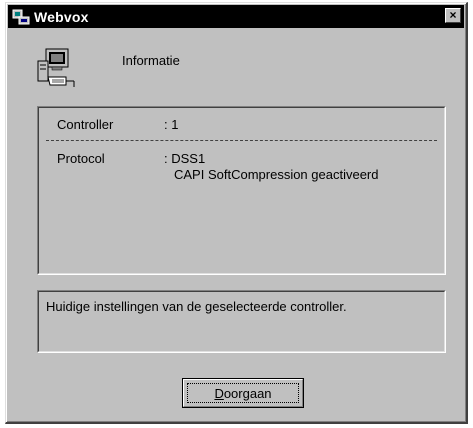  I want to click on controller-label: Controller, so click(85, 124).